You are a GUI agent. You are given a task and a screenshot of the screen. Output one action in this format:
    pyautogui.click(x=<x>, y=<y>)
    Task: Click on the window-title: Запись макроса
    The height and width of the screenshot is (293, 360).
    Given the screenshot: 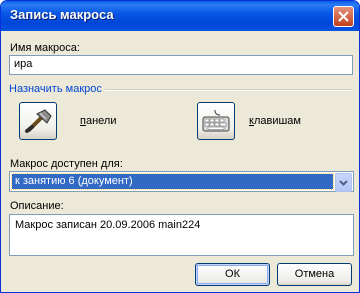 What is the action you would take?
    pyautogui.click(x=62, y=14)
    